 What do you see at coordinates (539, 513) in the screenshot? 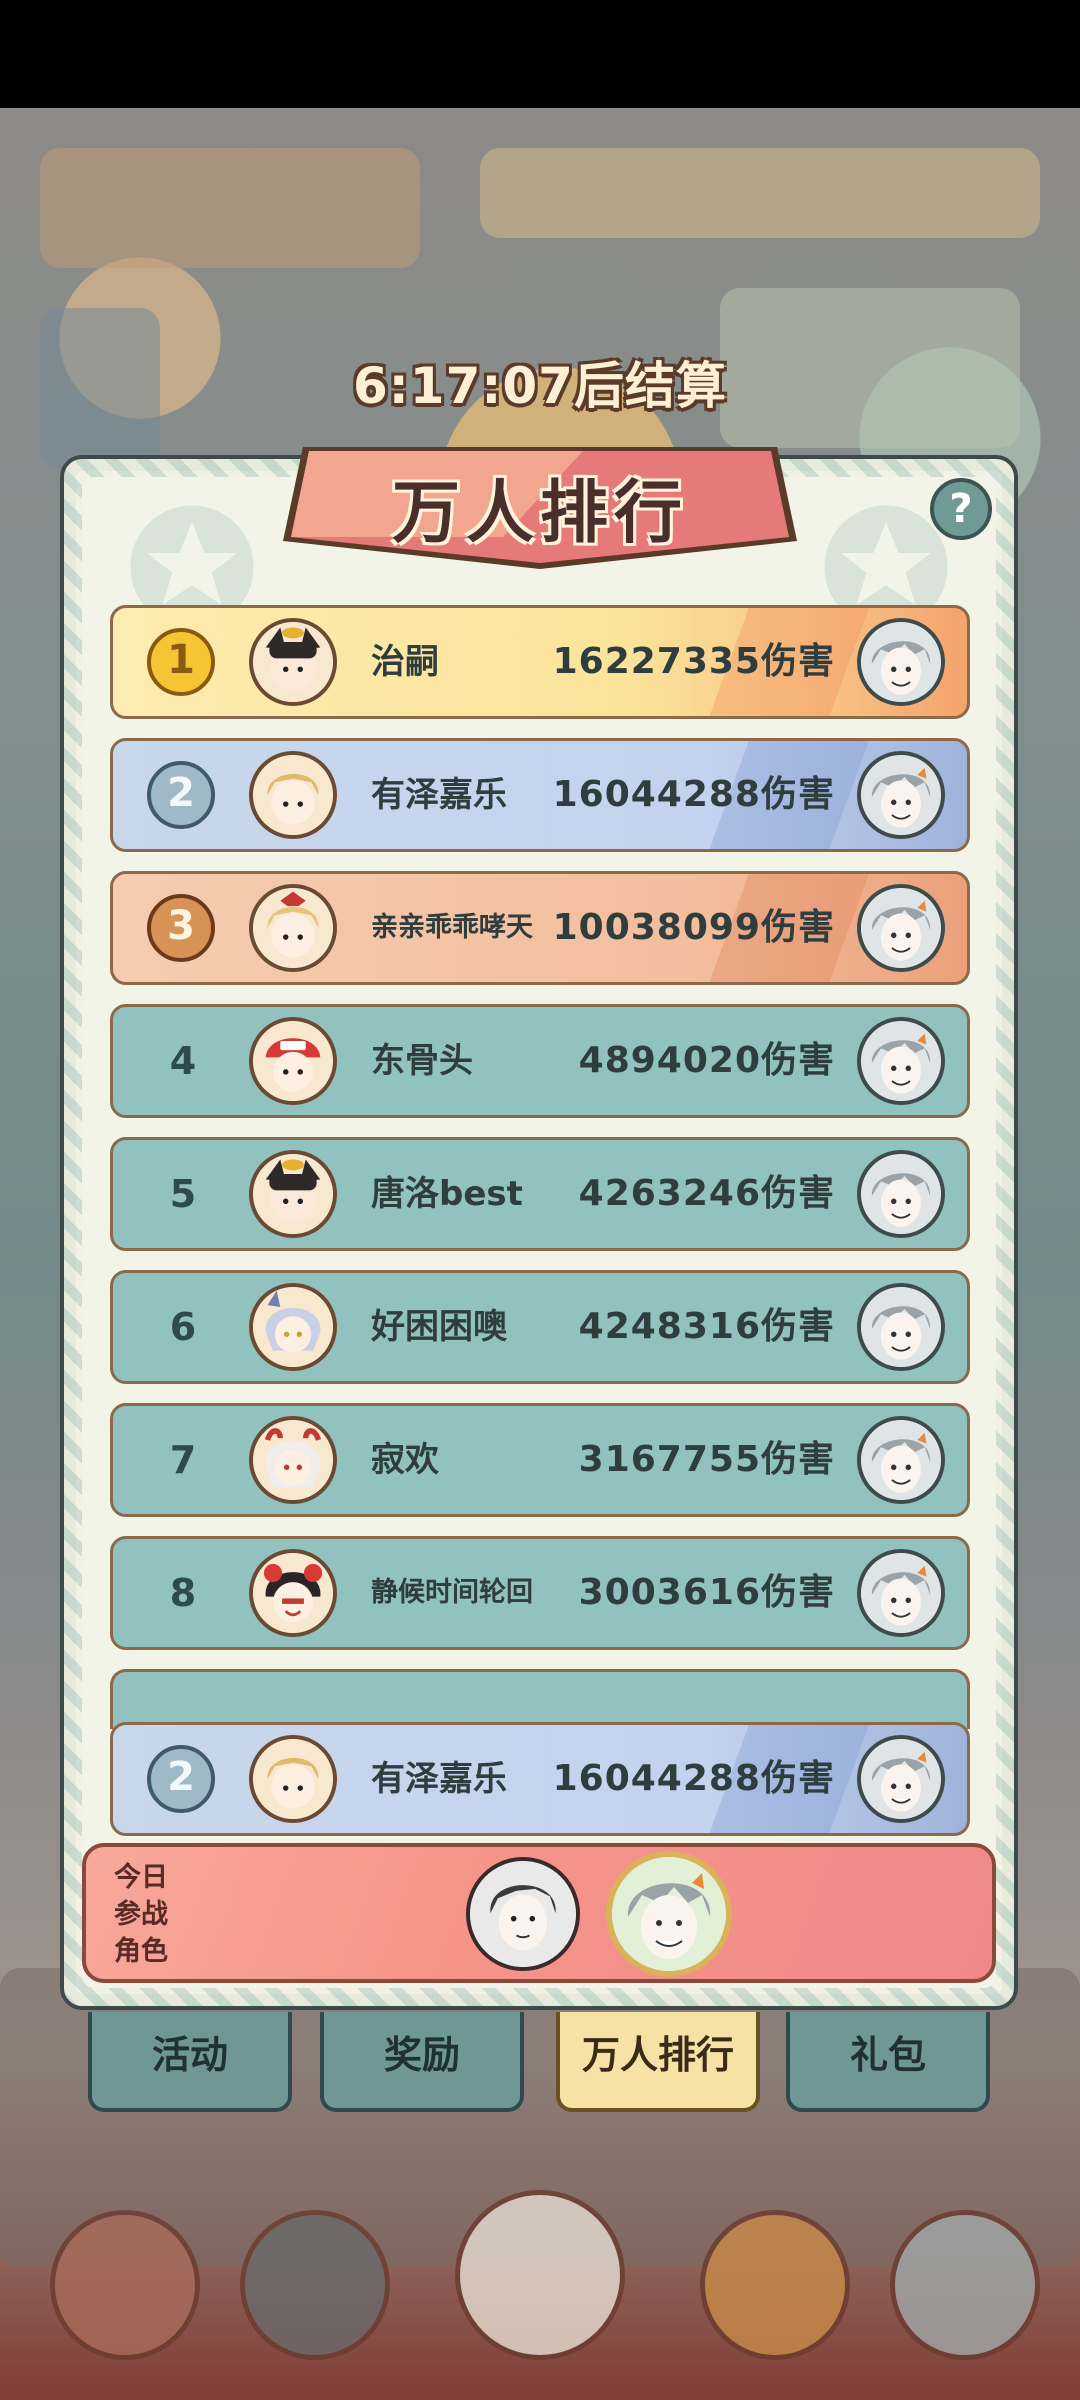
I see `page-title: 万人排行` at bounding box center [539, 513].